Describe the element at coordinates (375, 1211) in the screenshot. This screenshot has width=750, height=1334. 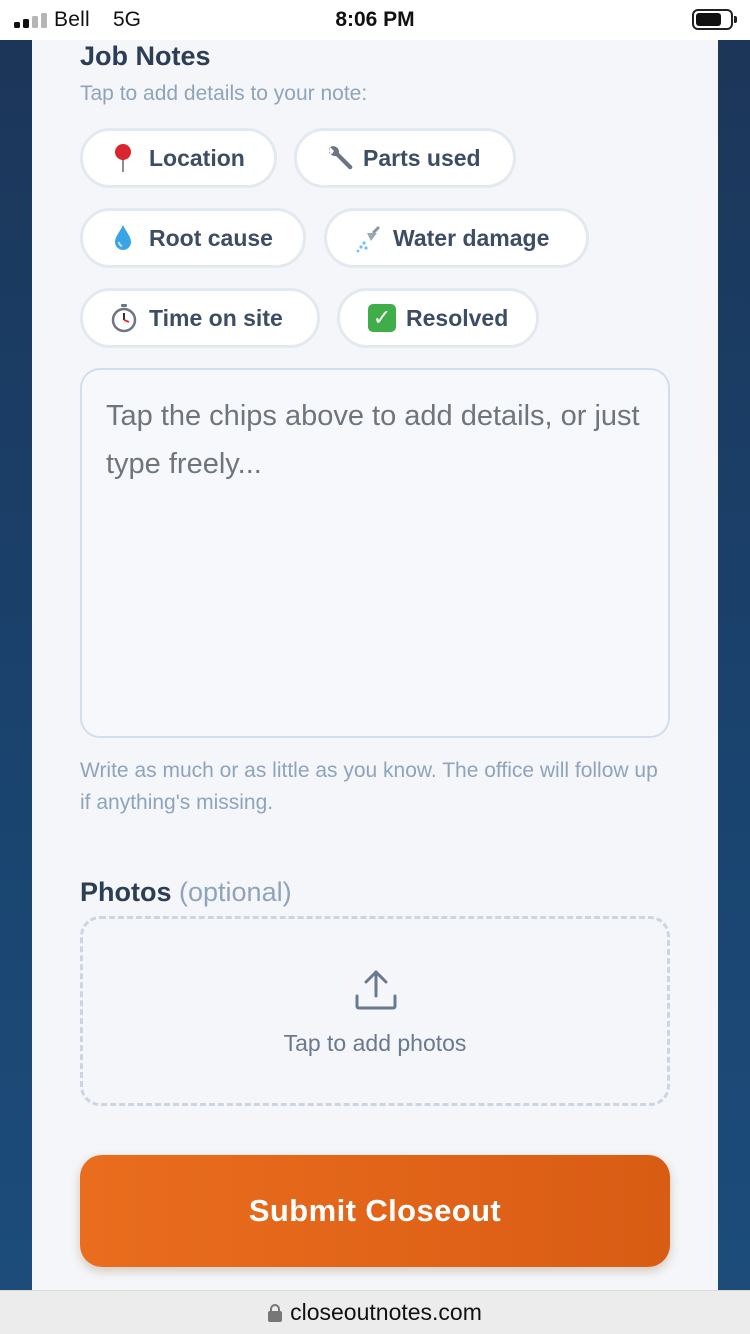
I see `submit-closeout-button: Submit Closeout` at that location.